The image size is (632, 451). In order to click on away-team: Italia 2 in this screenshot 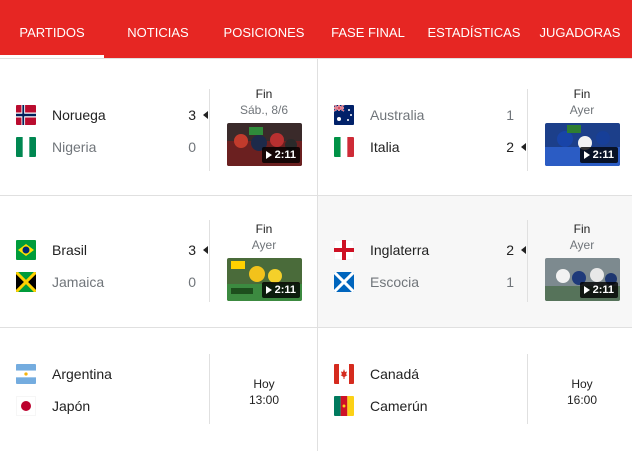, I will do `click(430, 147)`.